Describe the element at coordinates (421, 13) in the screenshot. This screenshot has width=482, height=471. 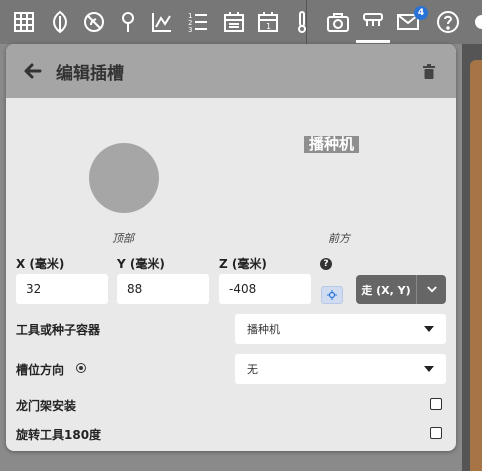
I see `mail-badge: 4` at that location.